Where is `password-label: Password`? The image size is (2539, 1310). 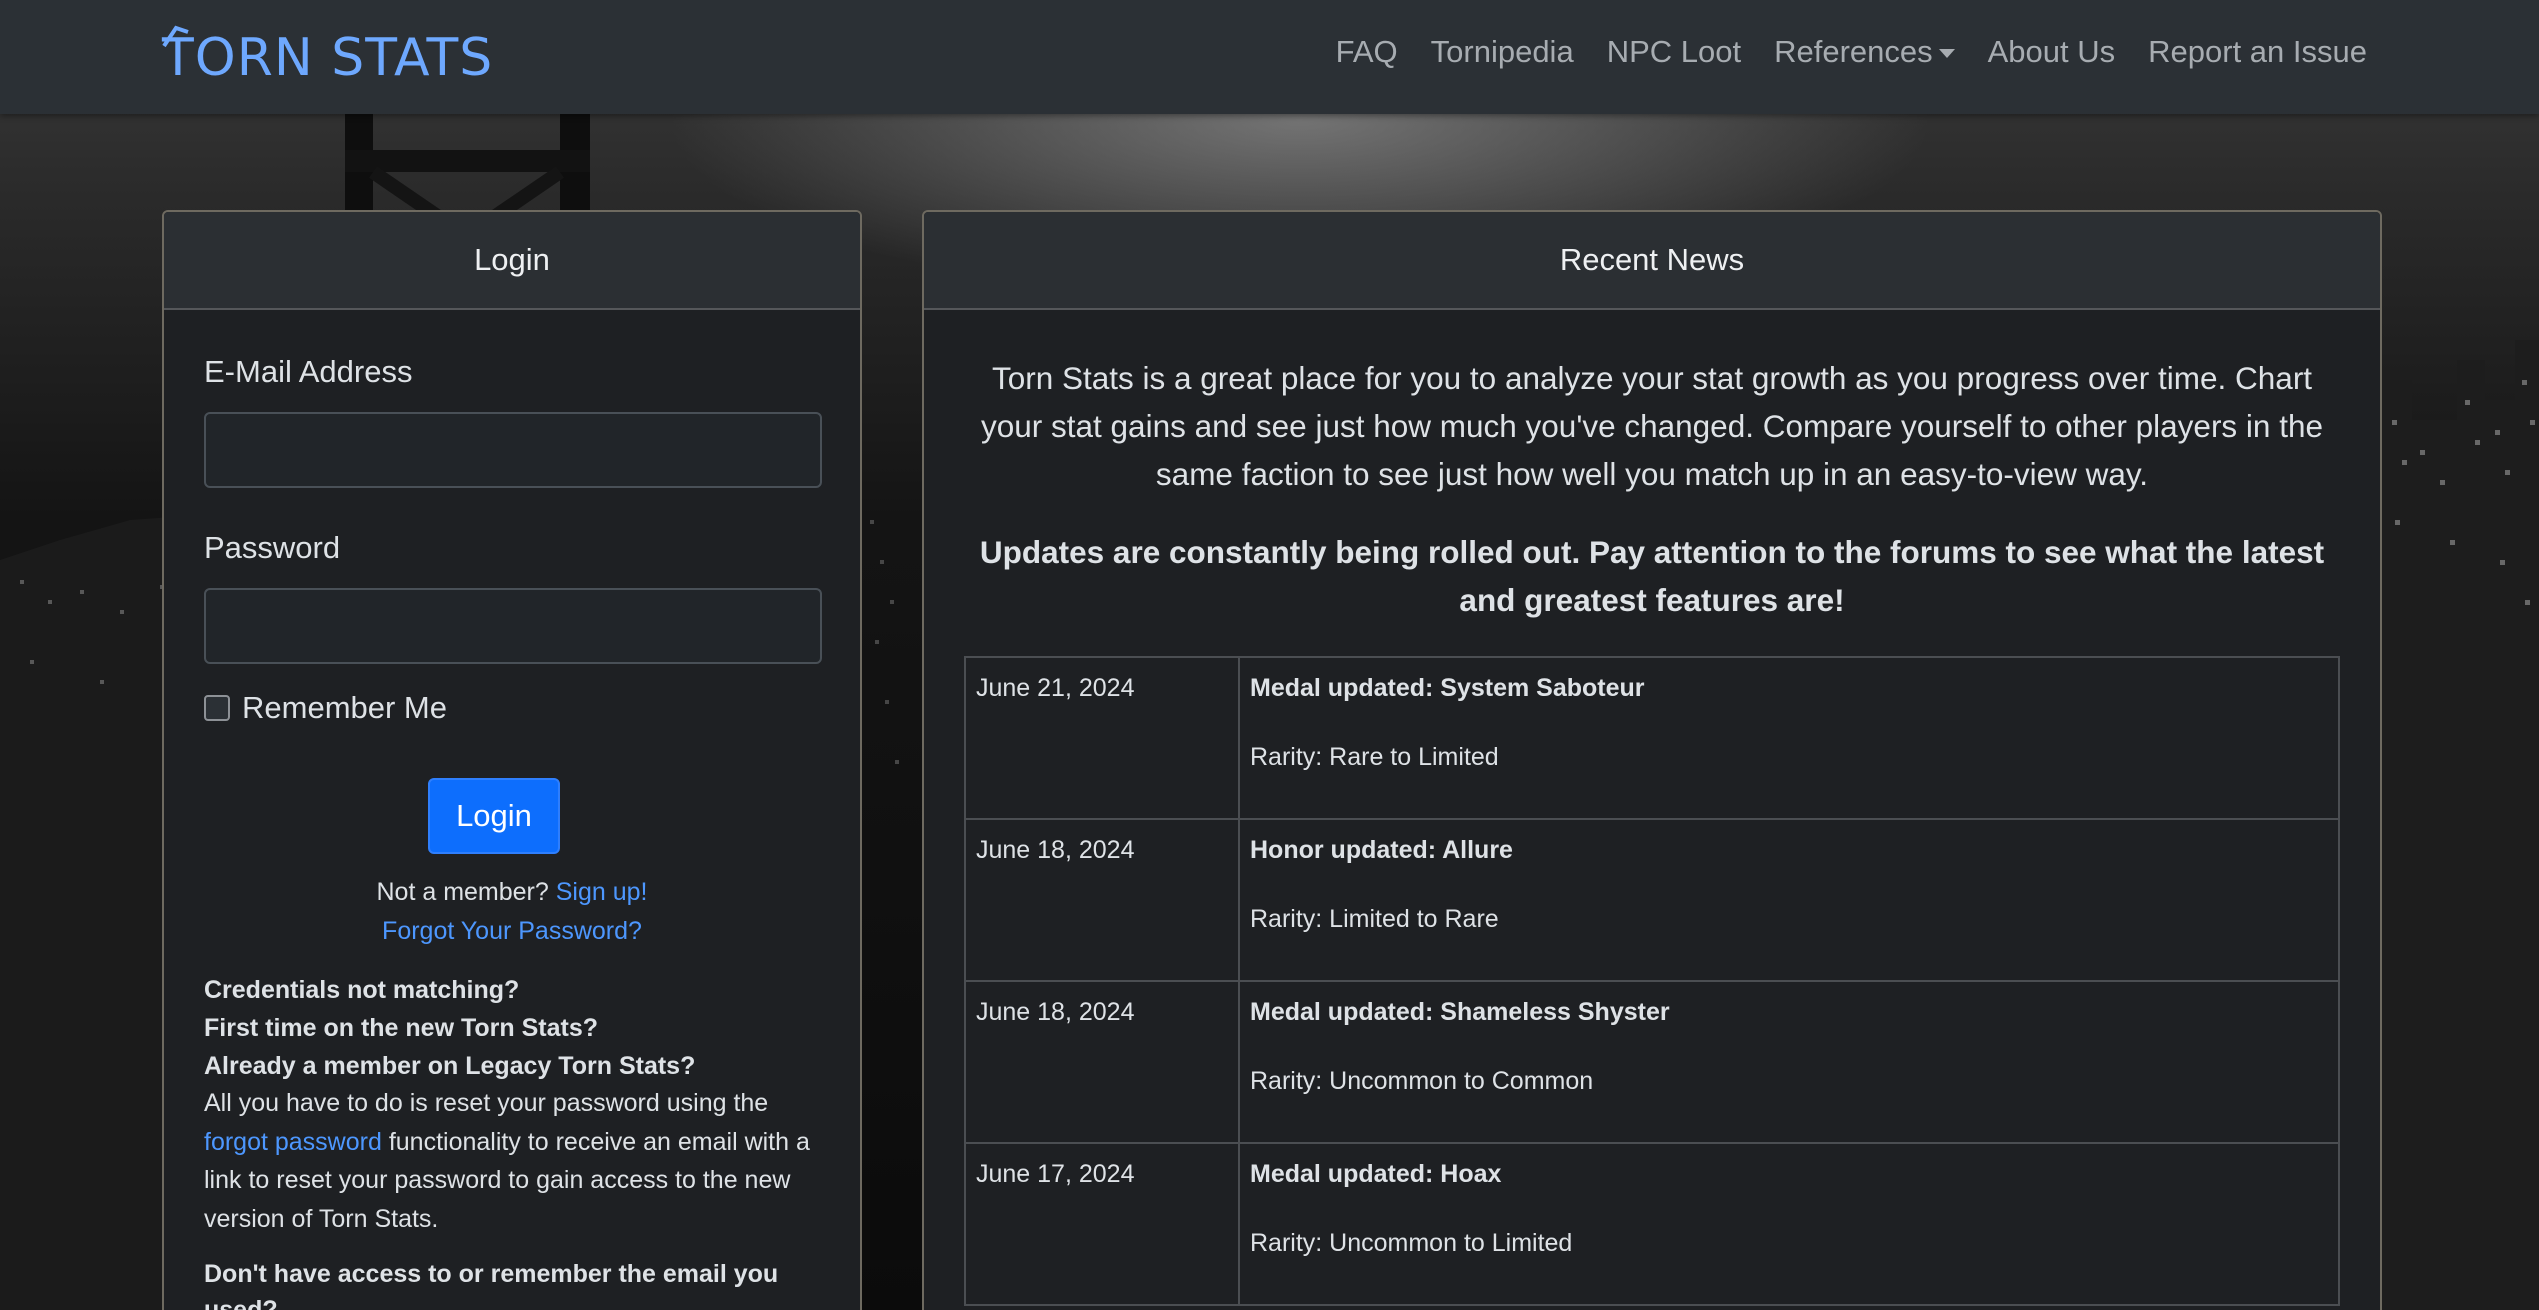 password-label: Password is located at coordinates (272, 547).